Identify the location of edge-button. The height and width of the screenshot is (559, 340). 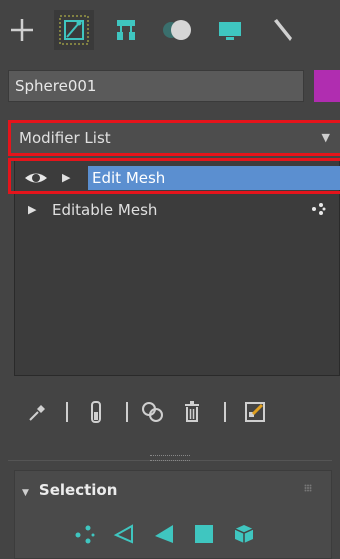
(124, 534).